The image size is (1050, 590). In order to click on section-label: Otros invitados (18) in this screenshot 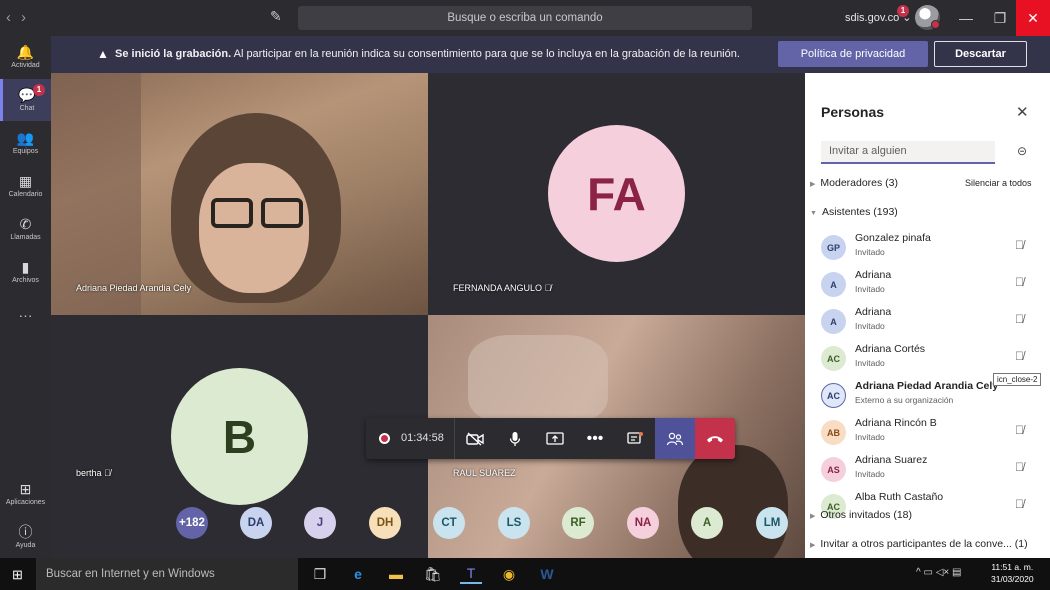, I will do `click(866, 515)`.